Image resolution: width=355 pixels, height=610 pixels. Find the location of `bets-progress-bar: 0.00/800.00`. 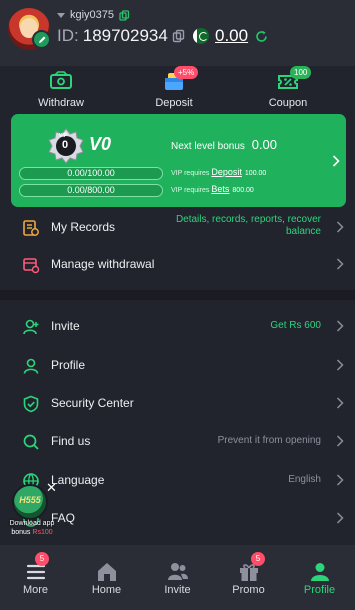

bets-progress-bar: 0.00/800.00 is located at coordinates (91, 190).